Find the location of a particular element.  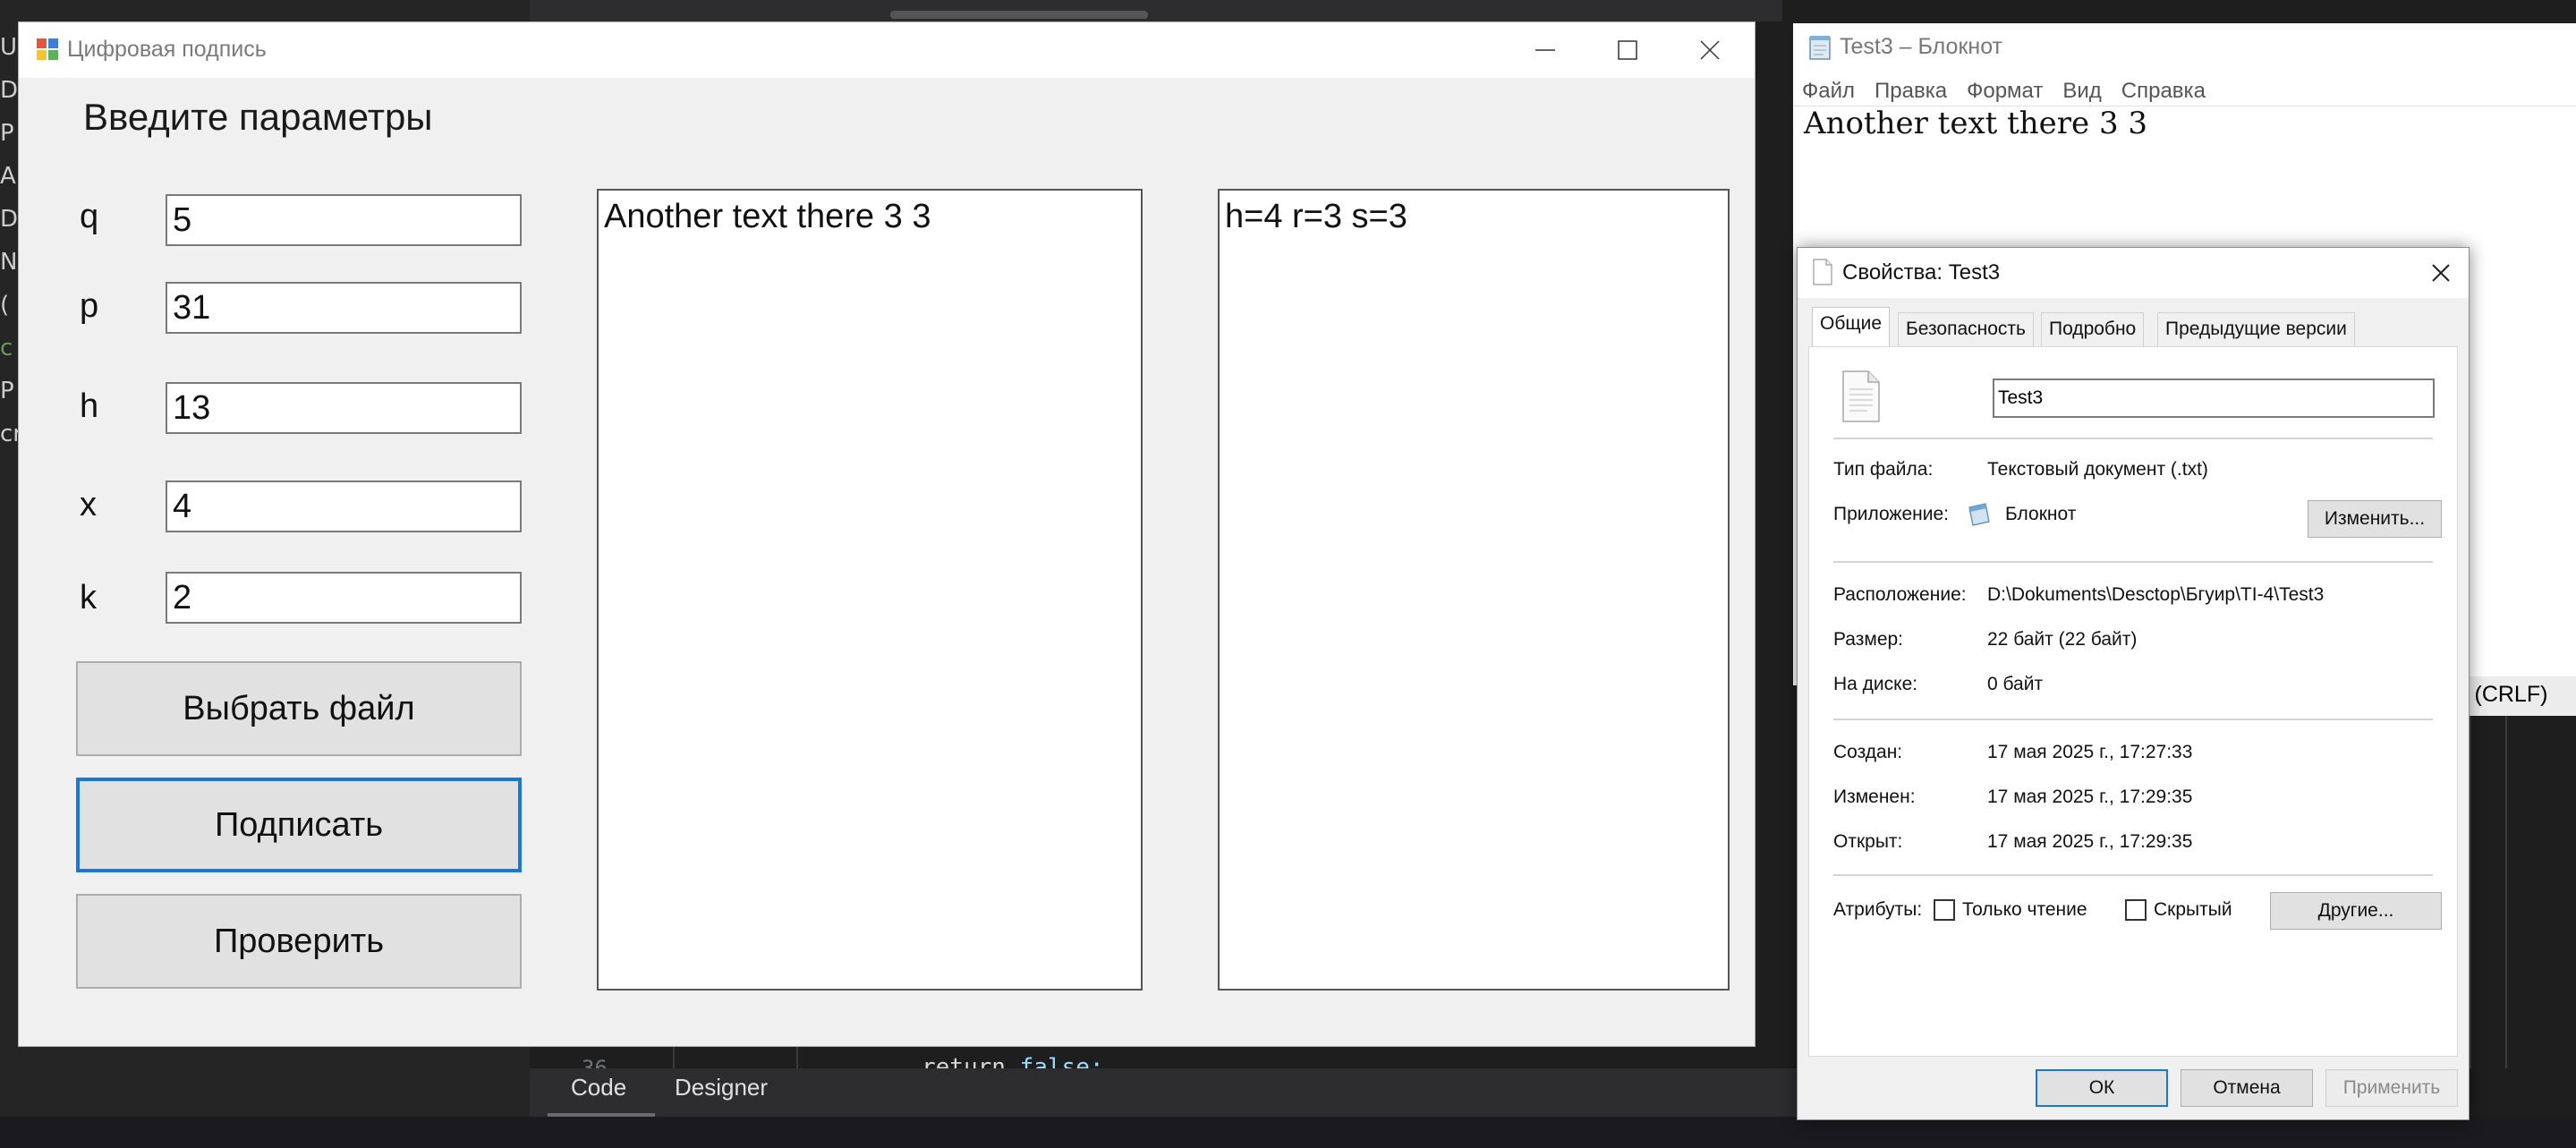

readonly-checkbox is located at coordinates (1944, 910).